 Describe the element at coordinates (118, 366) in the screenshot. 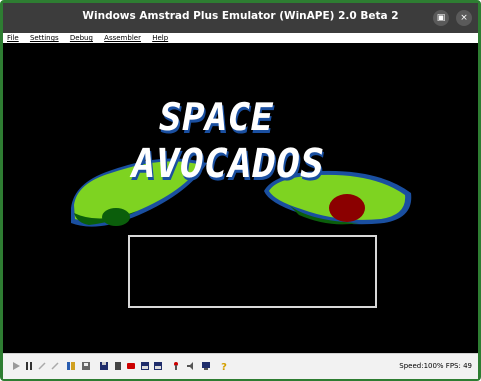

I see `floppy-icon` at that location.